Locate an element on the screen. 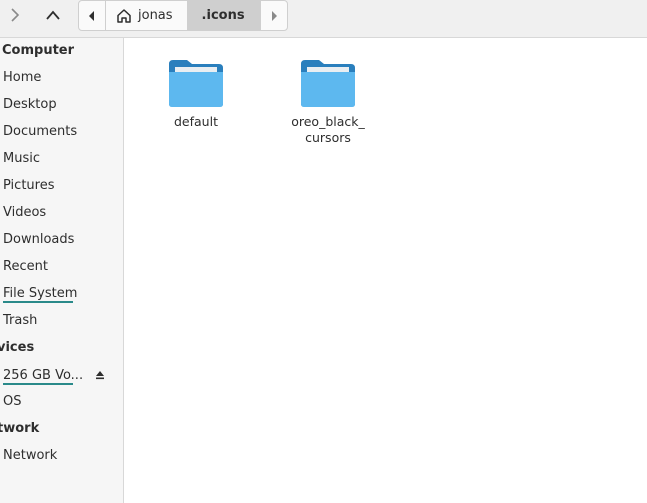 The width and height of the screenshot is (647, 503). parent-folder-button is located at coordinates (53, 15).